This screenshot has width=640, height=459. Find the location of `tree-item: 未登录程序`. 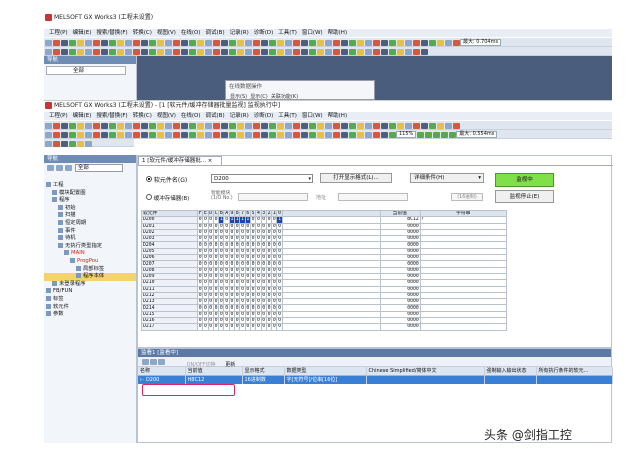

tree-item: 未登录程序 is located at coordinates (90, 284).